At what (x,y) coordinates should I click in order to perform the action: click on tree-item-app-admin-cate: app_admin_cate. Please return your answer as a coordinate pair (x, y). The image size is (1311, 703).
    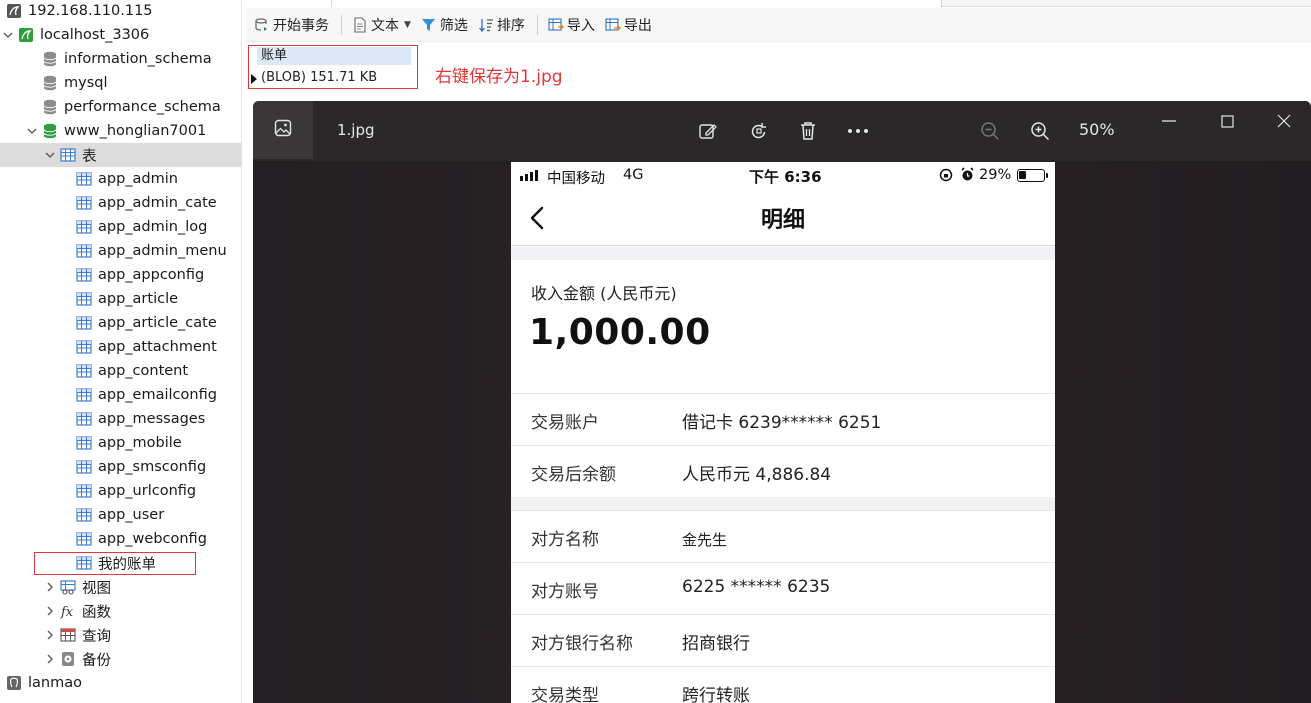
    Looking at the image, I should click on (120, 203).